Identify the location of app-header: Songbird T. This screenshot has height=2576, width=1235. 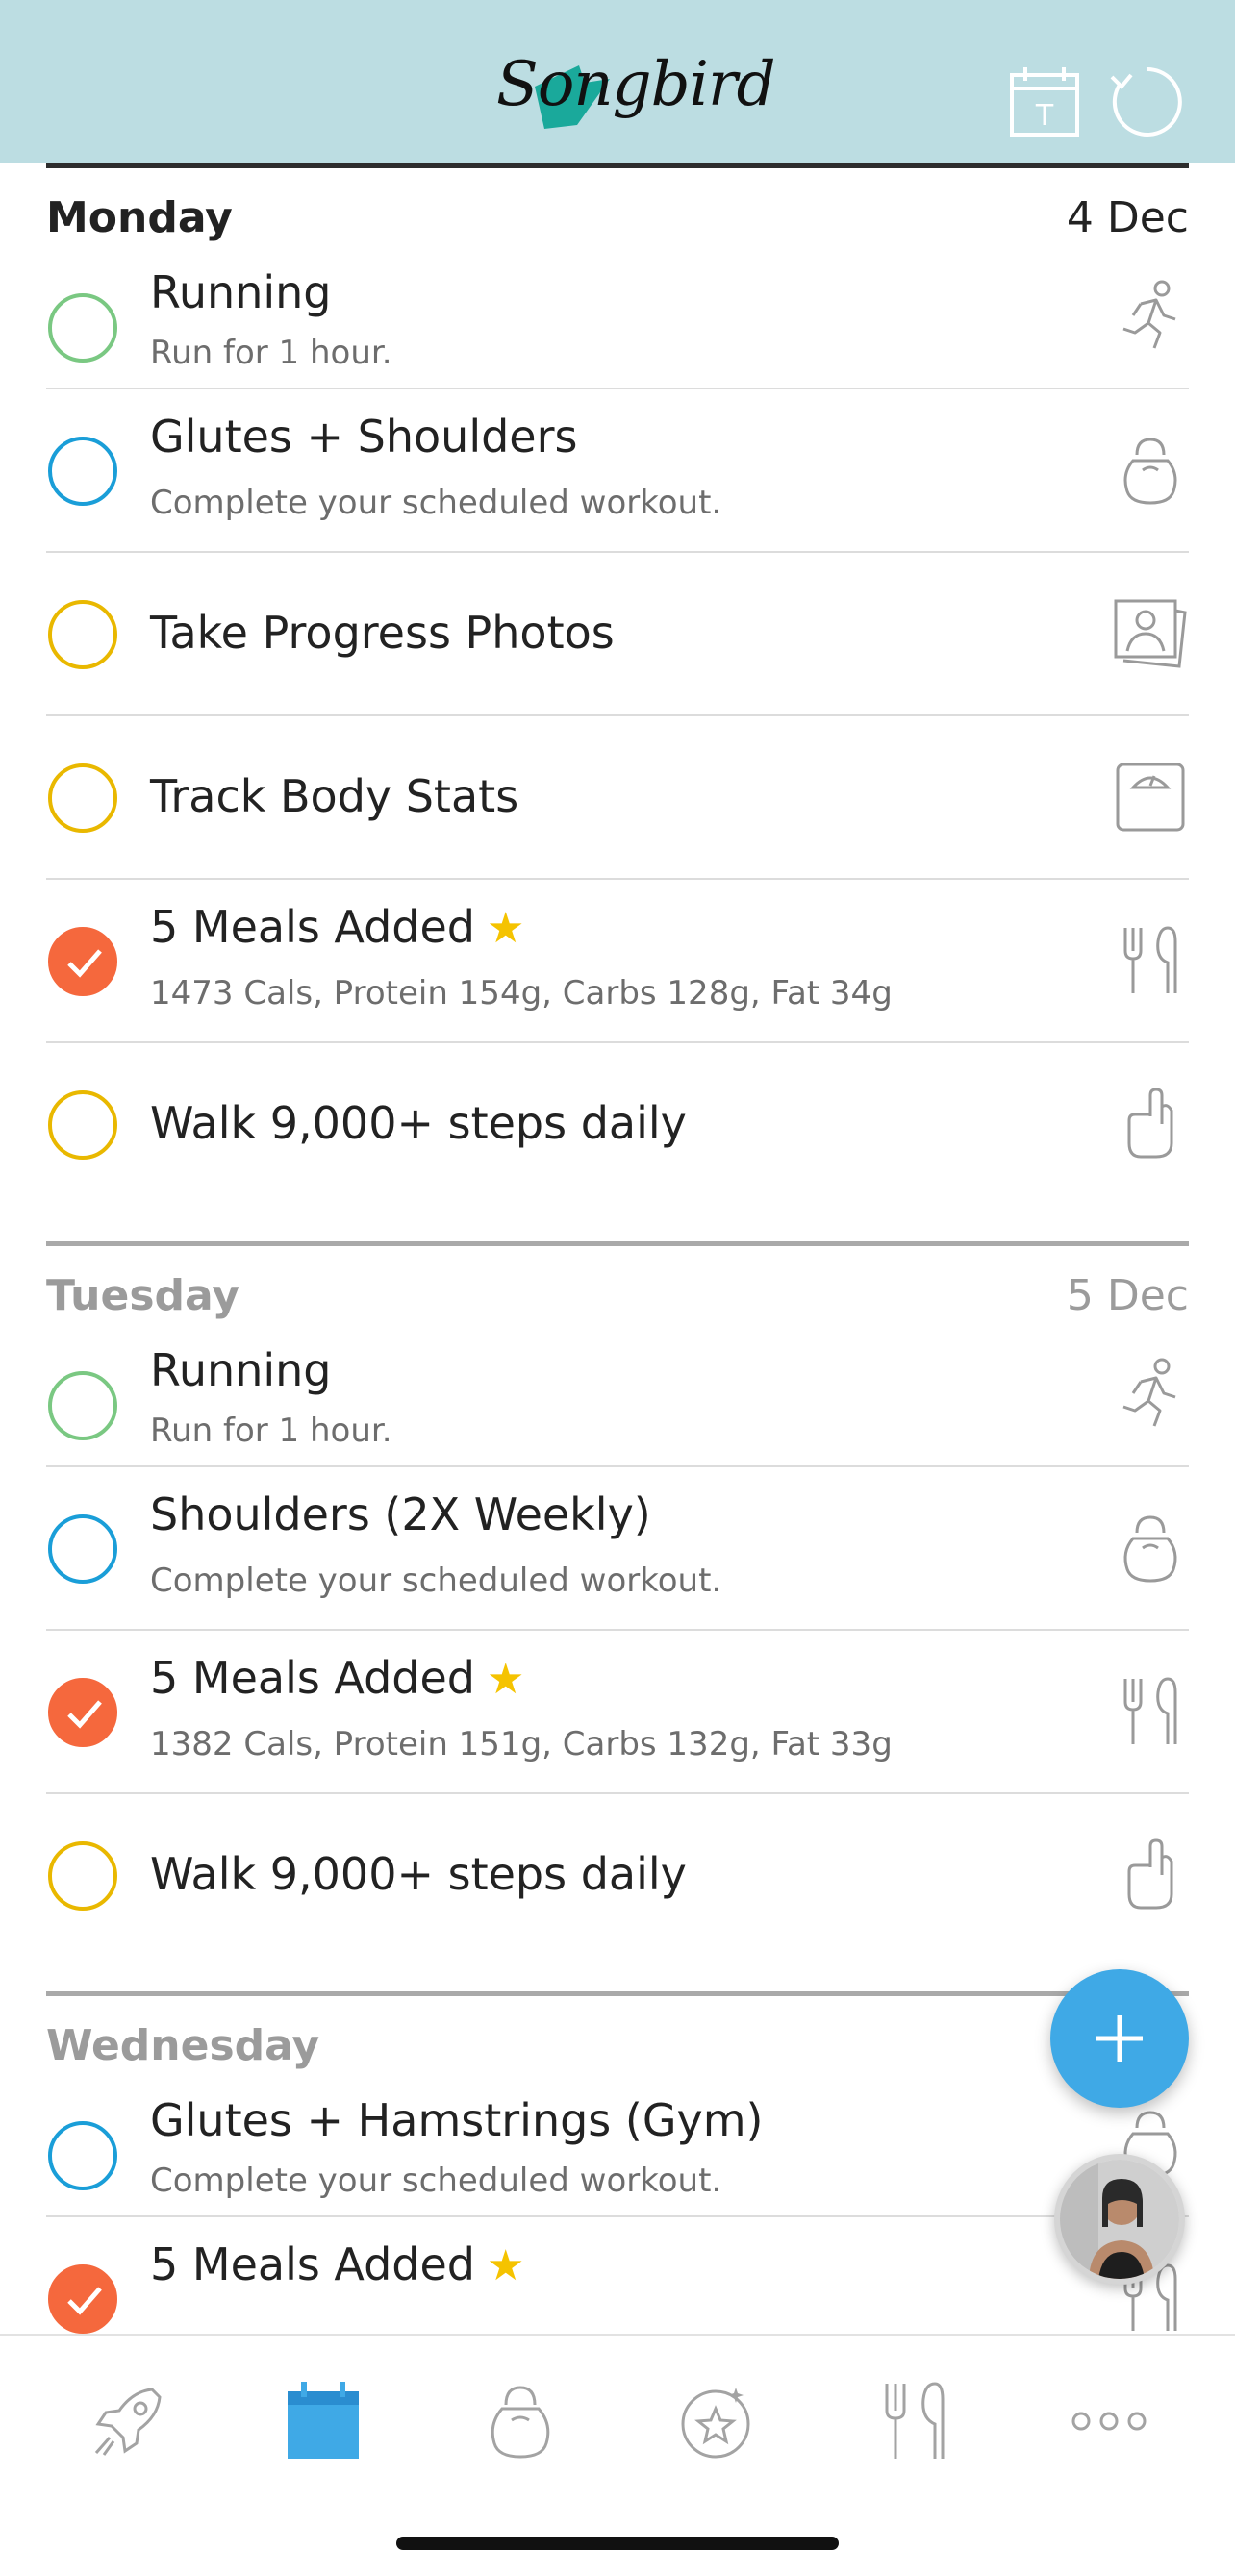
(617, 81).